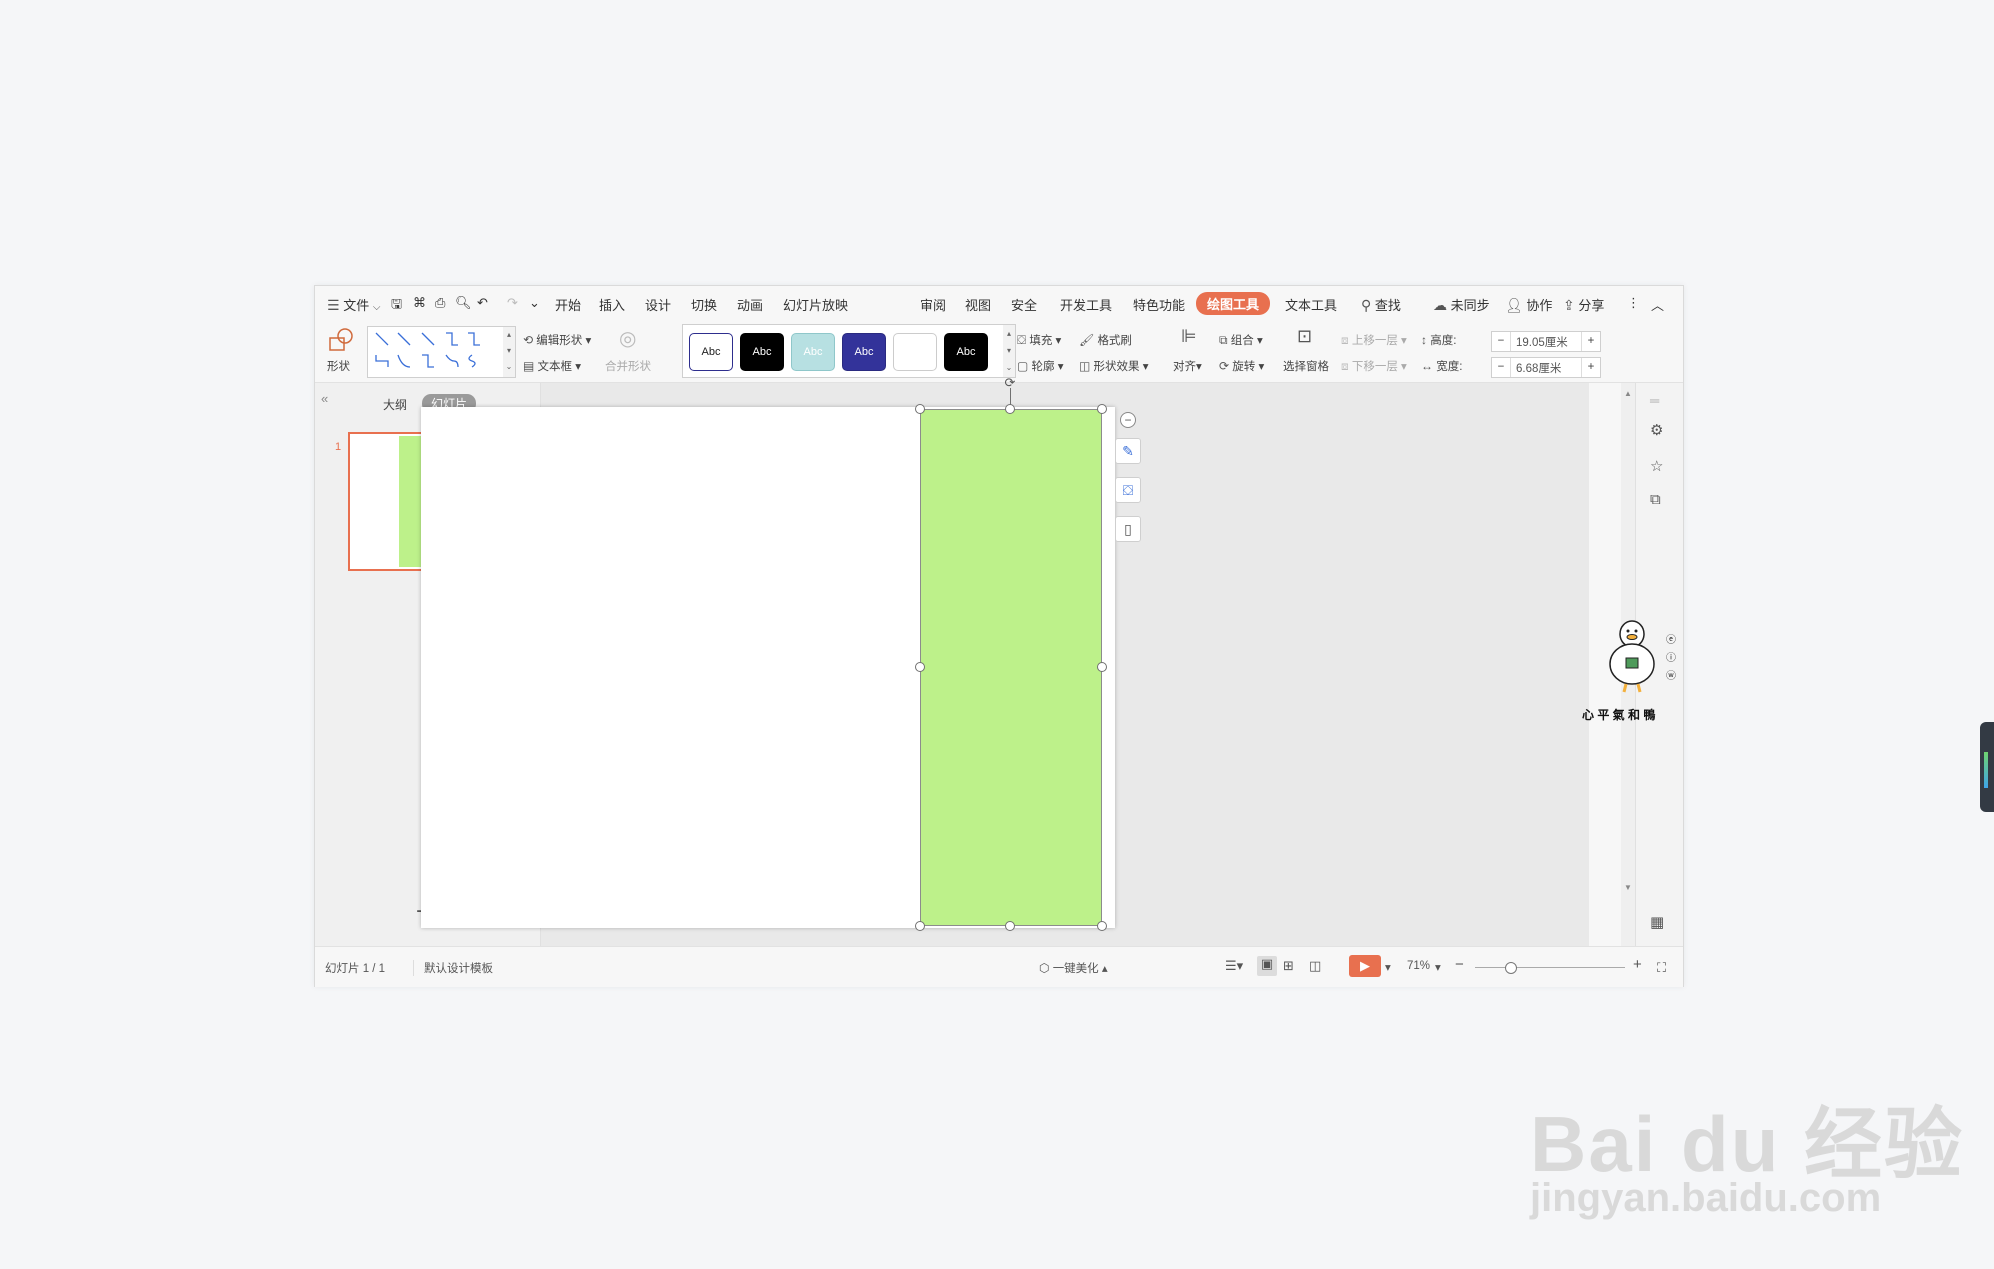  Describe the element at coordinates (568, 304) in the screenshot. I see `tab-start: 开始` at that location.